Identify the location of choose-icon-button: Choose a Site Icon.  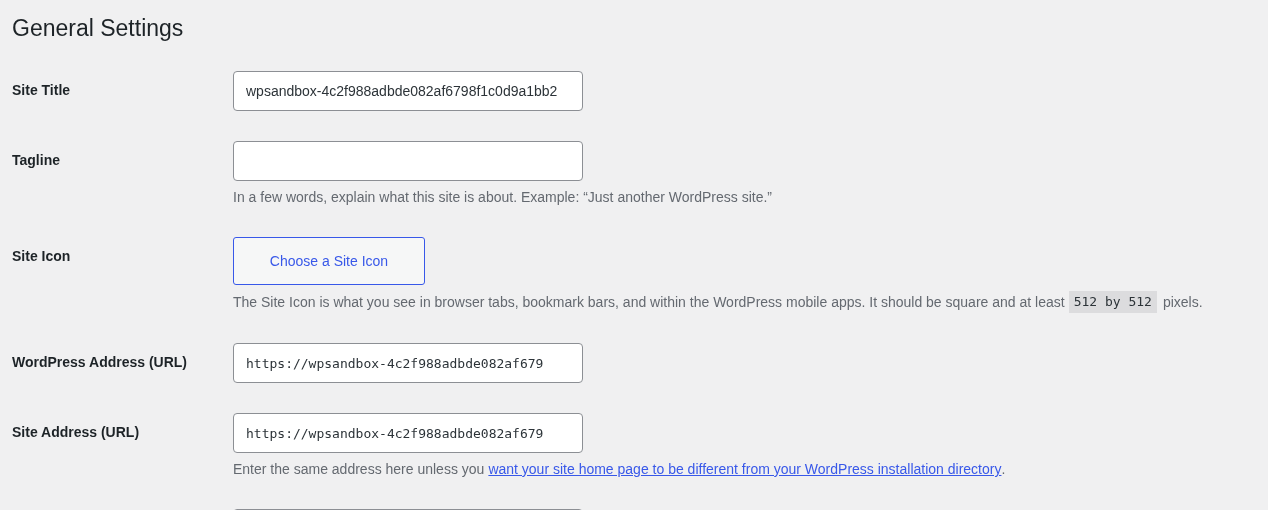
(329, 261).